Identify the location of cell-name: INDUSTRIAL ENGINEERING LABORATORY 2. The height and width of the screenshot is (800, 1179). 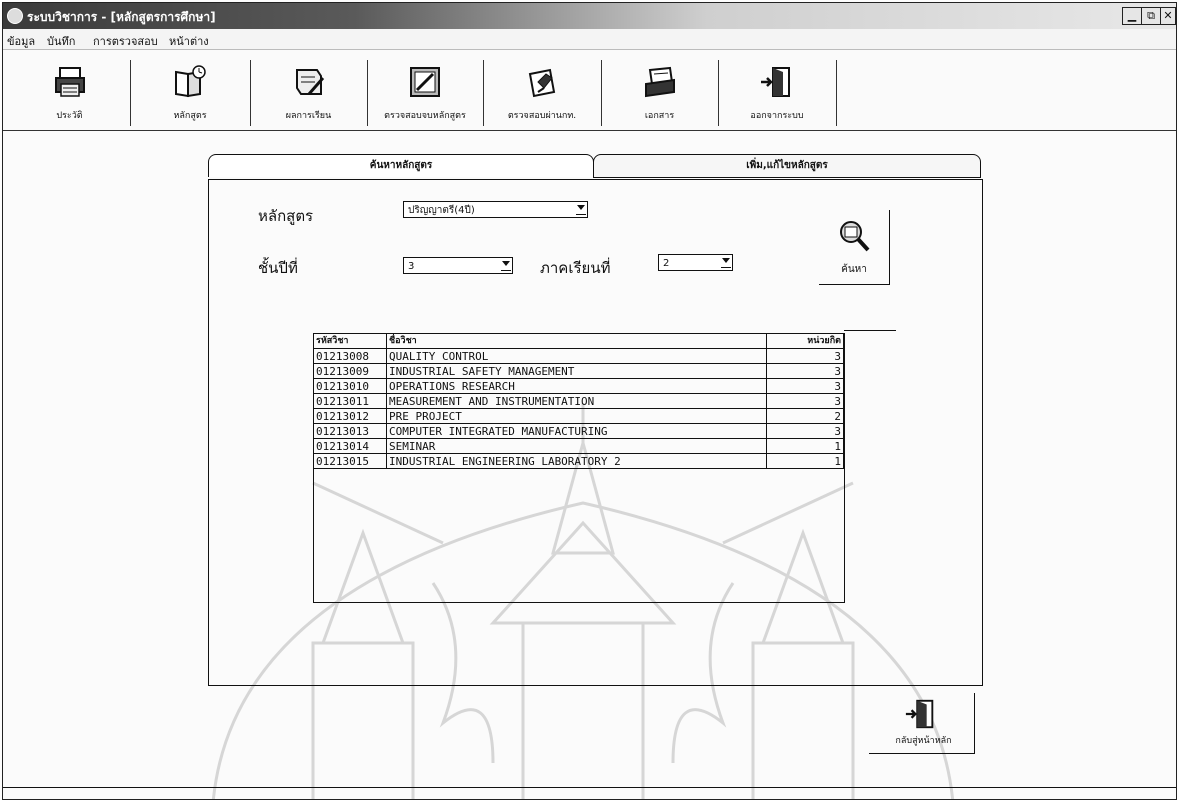
(577, 461).